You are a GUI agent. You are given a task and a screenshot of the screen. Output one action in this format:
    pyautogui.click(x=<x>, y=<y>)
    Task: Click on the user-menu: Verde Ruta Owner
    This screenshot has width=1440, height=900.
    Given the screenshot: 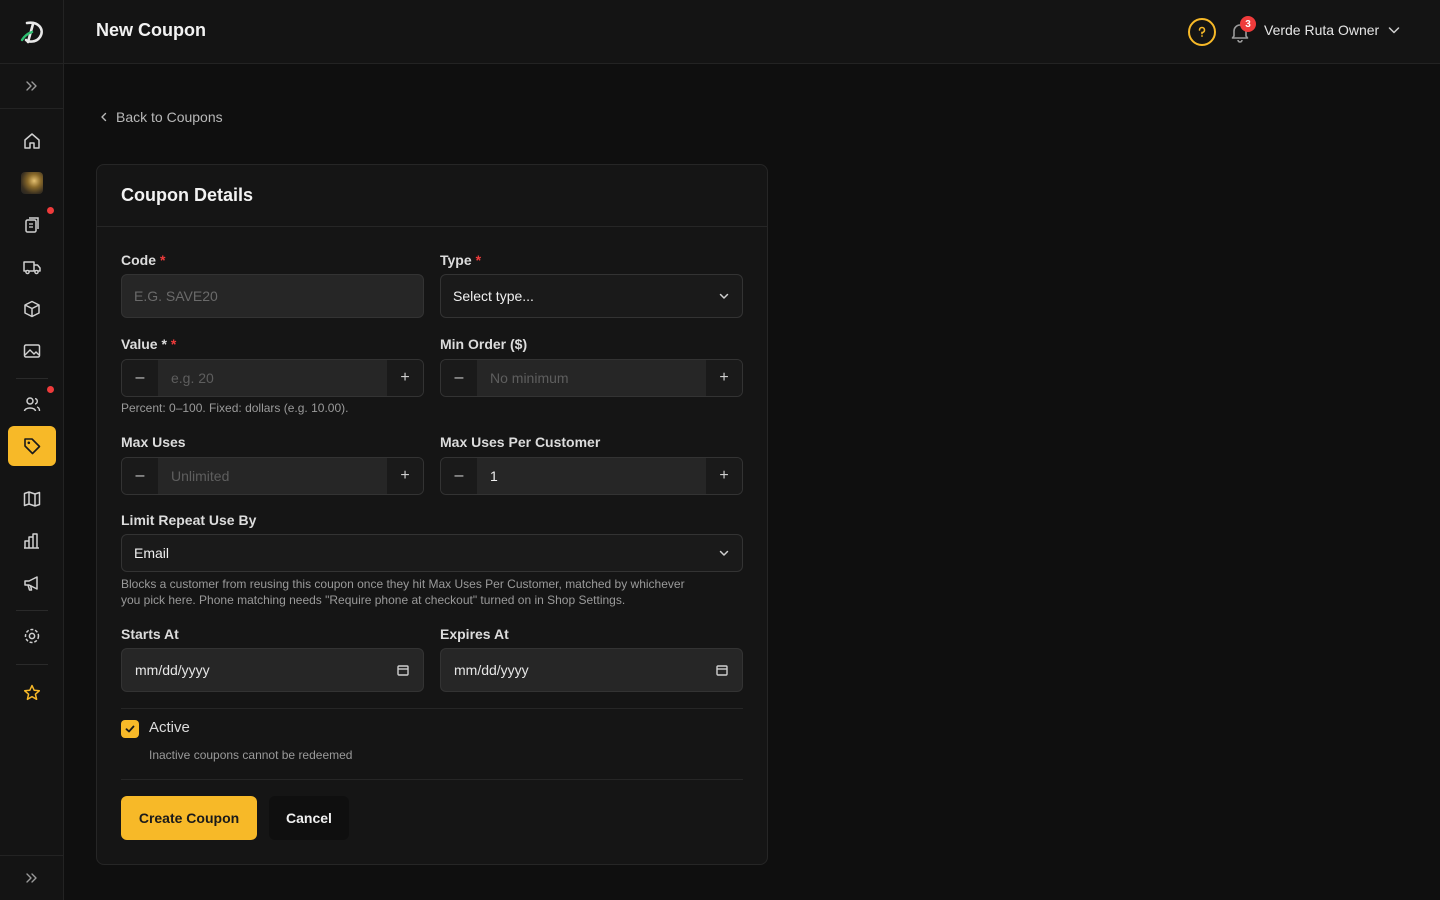 What is the action you would take?
    pyautogui.click(x=1332, y=30)
    